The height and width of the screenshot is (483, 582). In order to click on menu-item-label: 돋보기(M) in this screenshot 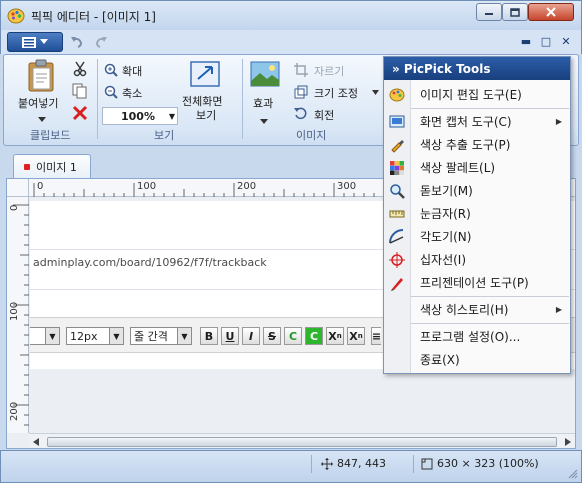, I will do `click(446, 191)`.